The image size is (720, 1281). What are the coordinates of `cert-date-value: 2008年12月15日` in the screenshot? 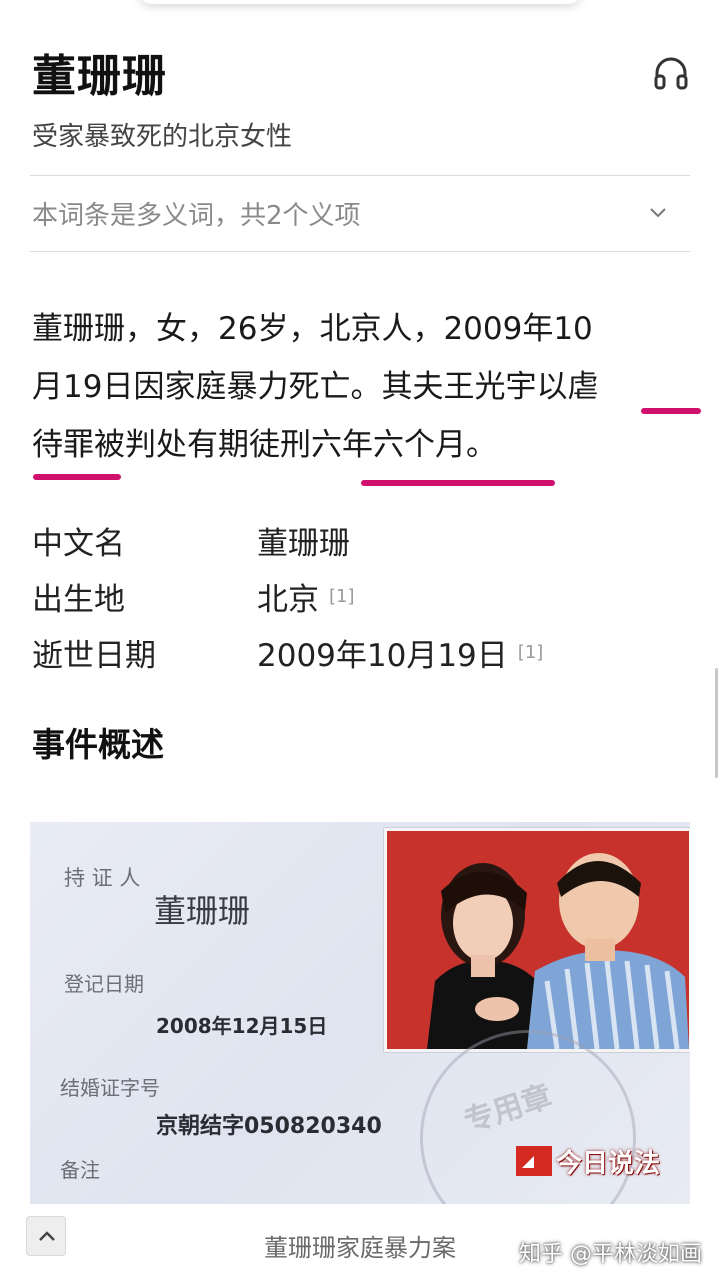 It's located at (242, 1026).